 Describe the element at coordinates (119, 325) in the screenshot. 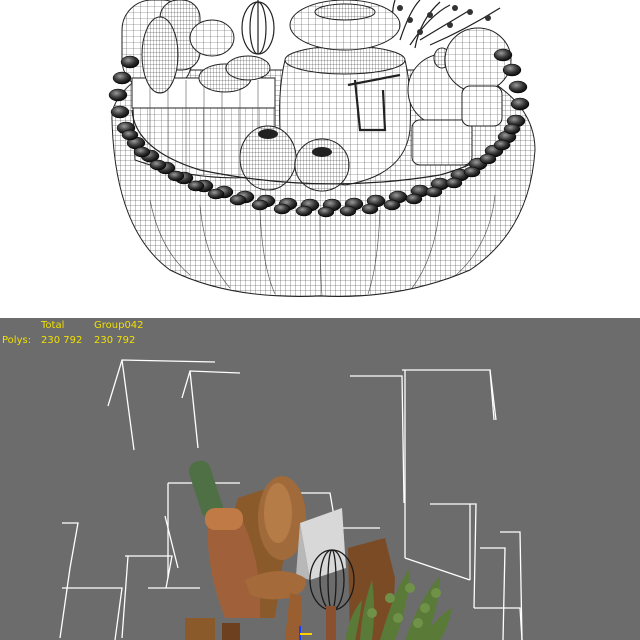

I see `stats-header-group: Group042` at that location.